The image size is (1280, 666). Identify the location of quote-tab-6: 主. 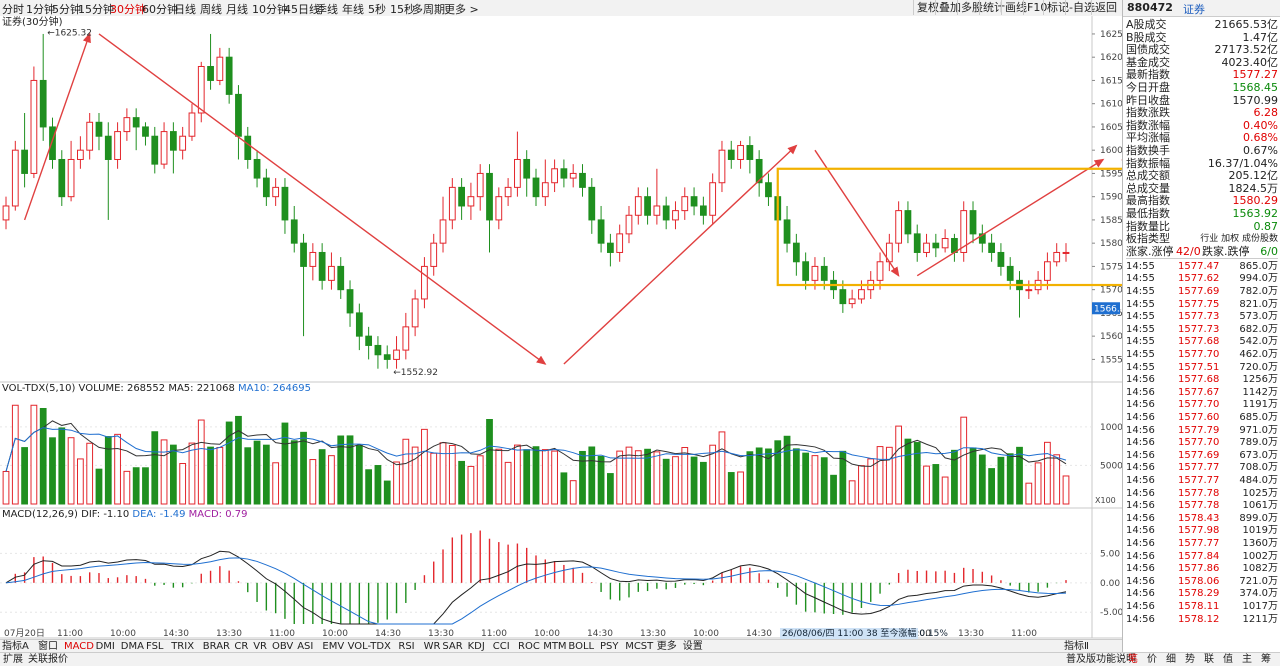
(1247, 659).